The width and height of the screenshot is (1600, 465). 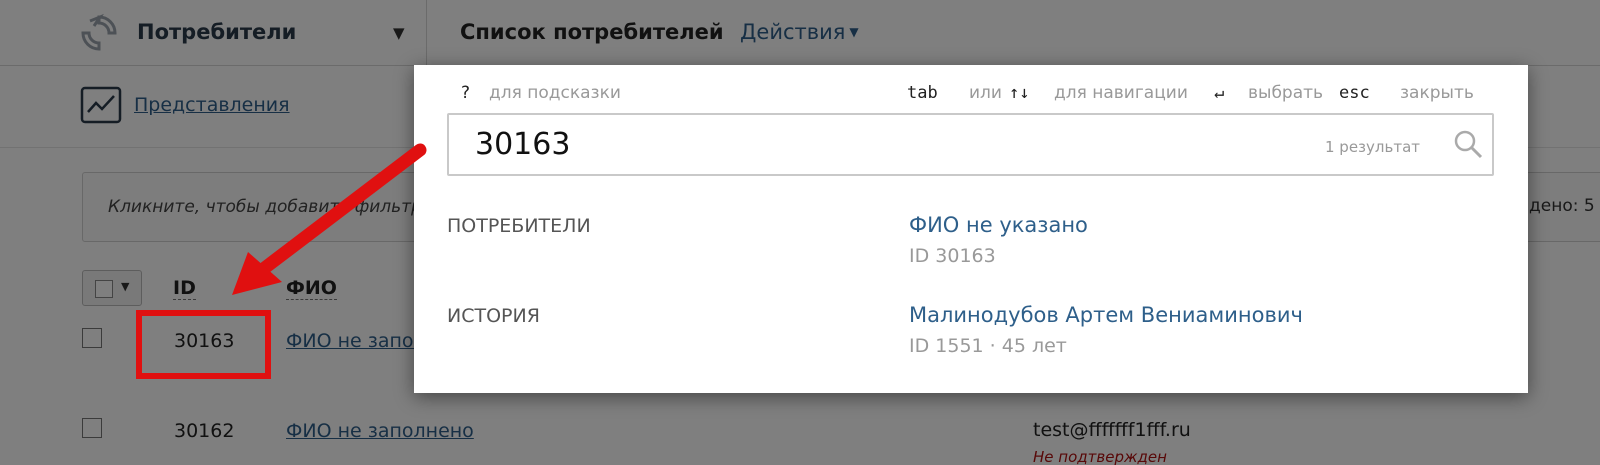 I want to click on result-item-title: Малинодубов Артем Вениаминович, so click(x=1106, y=315).